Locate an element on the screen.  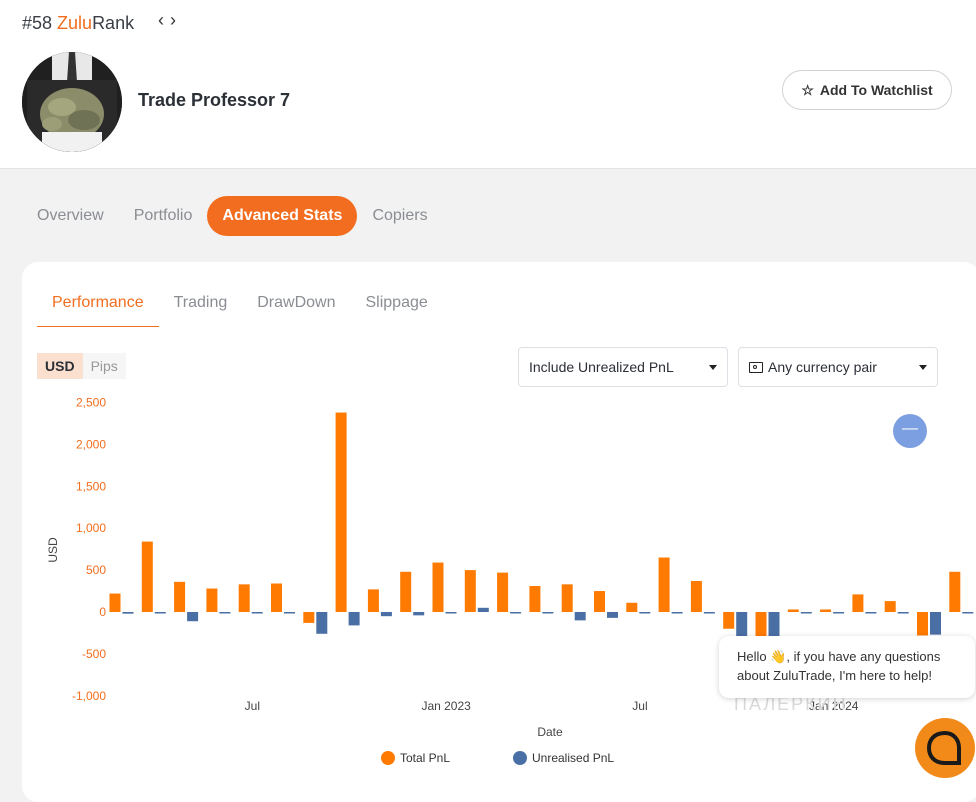
zoom-reset-button: — is located at coordinates (910, 431).